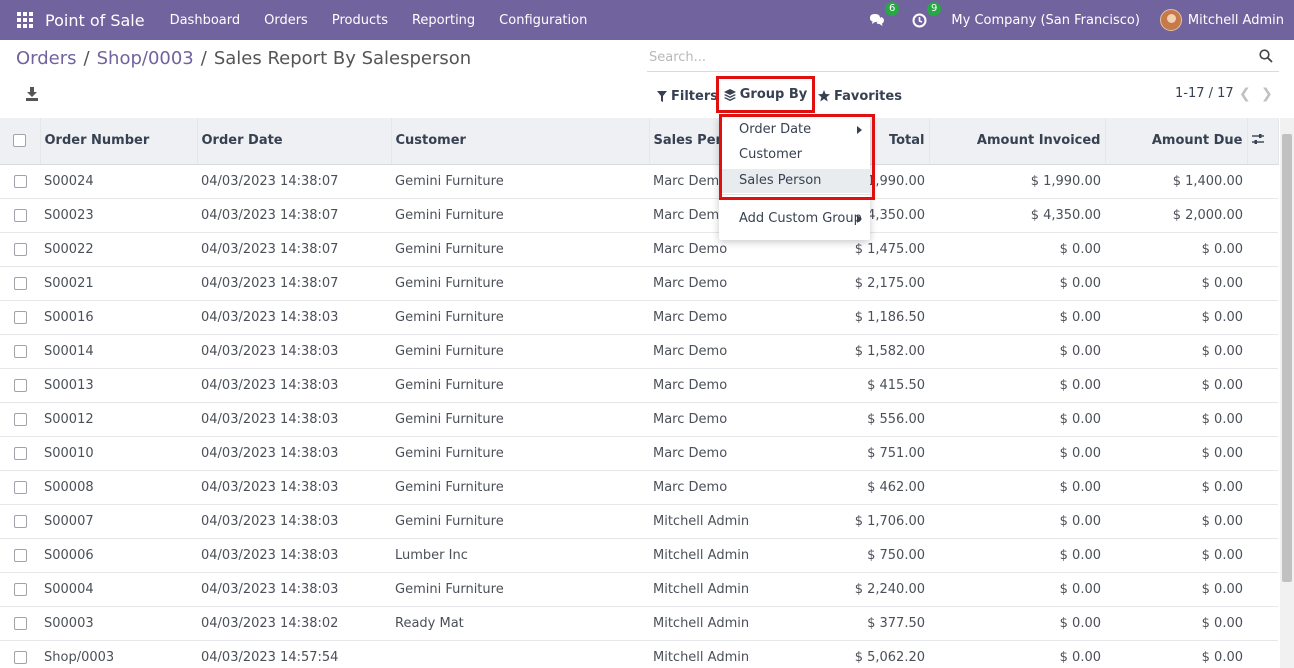  What do you see at coordinates (925, 16) in the screenshot?
I see `activity-clock-icon: 9` at bounding box center [925, 16].